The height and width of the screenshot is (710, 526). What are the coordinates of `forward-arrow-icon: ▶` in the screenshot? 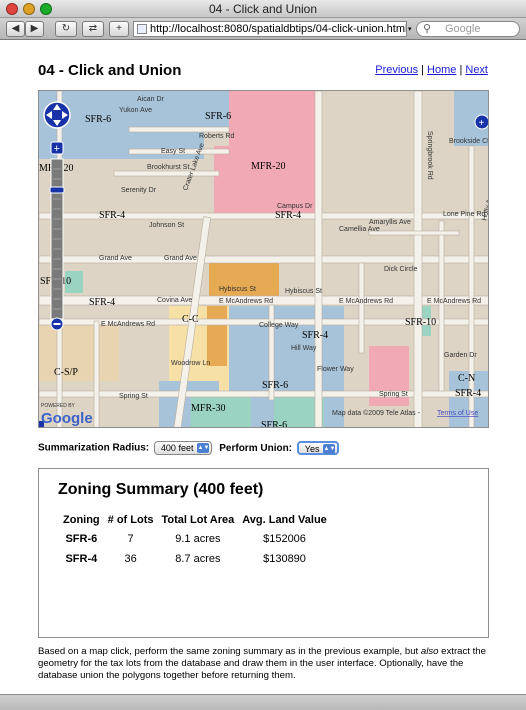 It's located at (34, 28).